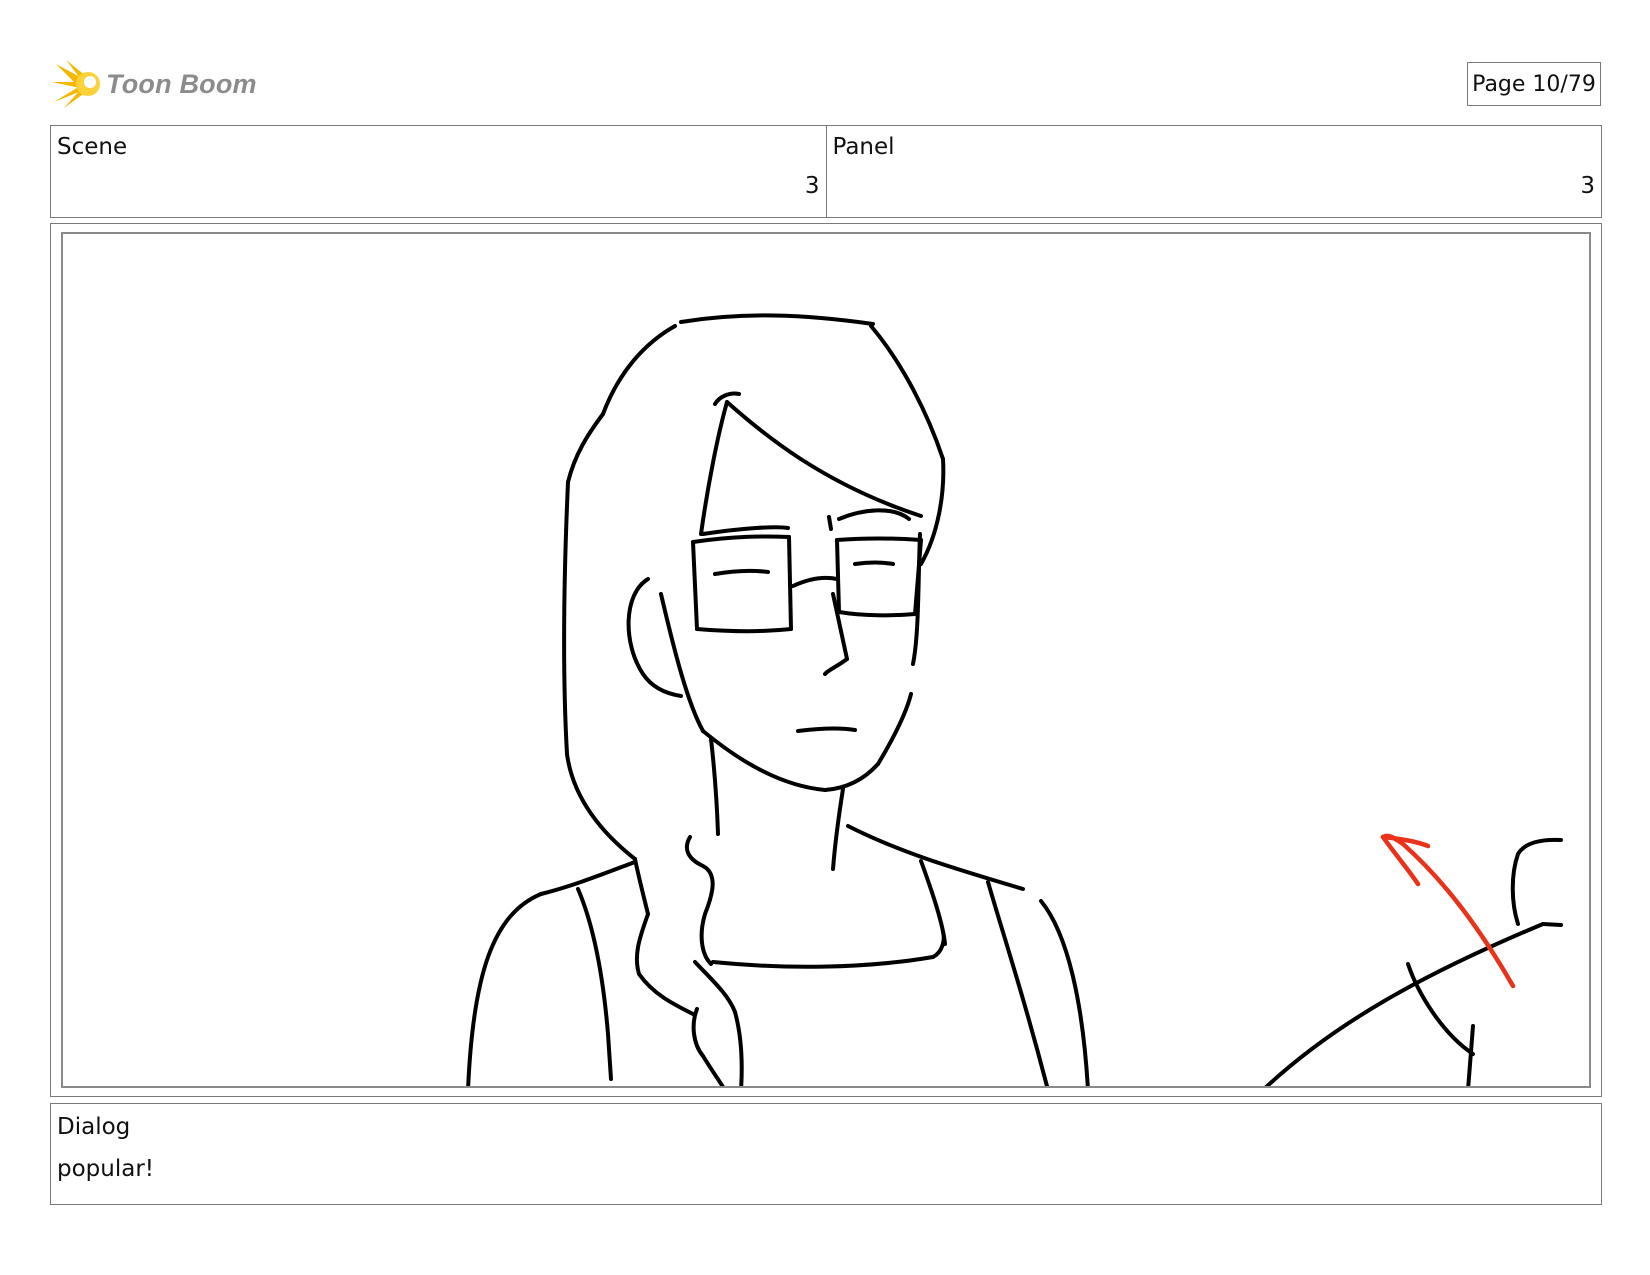 The width and height of the screenshot is (1650, 1275). What do you see at coordinates (1448, 911) in the screenshot?
I see `motion-arrow` at bounding box center [1448, 911].